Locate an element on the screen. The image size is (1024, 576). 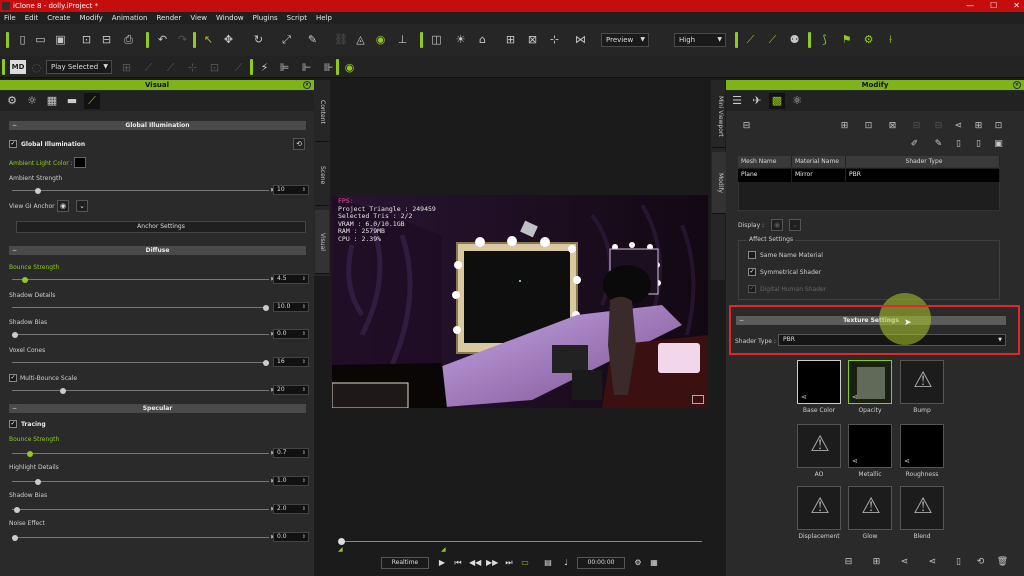
tool-duplicate-icon: ▯ is located at coordinates (978, 144).